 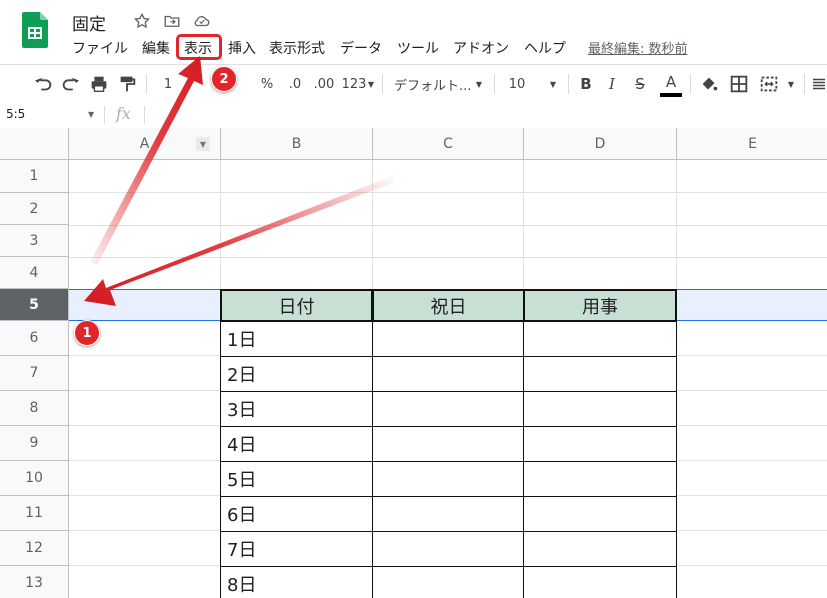 What do you see at coordinates (87, 333) in the screenshot?
I see `annotation-badge-1: 1` at bounding box center [87, 333].